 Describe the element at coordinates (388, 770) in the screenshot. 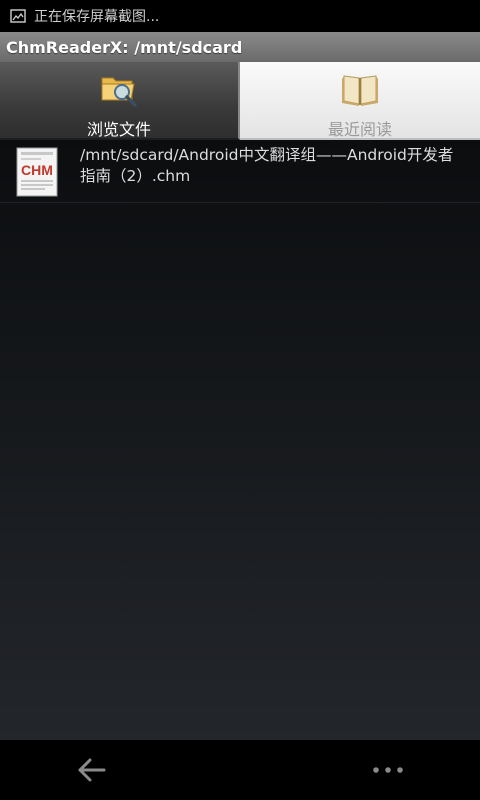

I see `more-options-icon` at that location.